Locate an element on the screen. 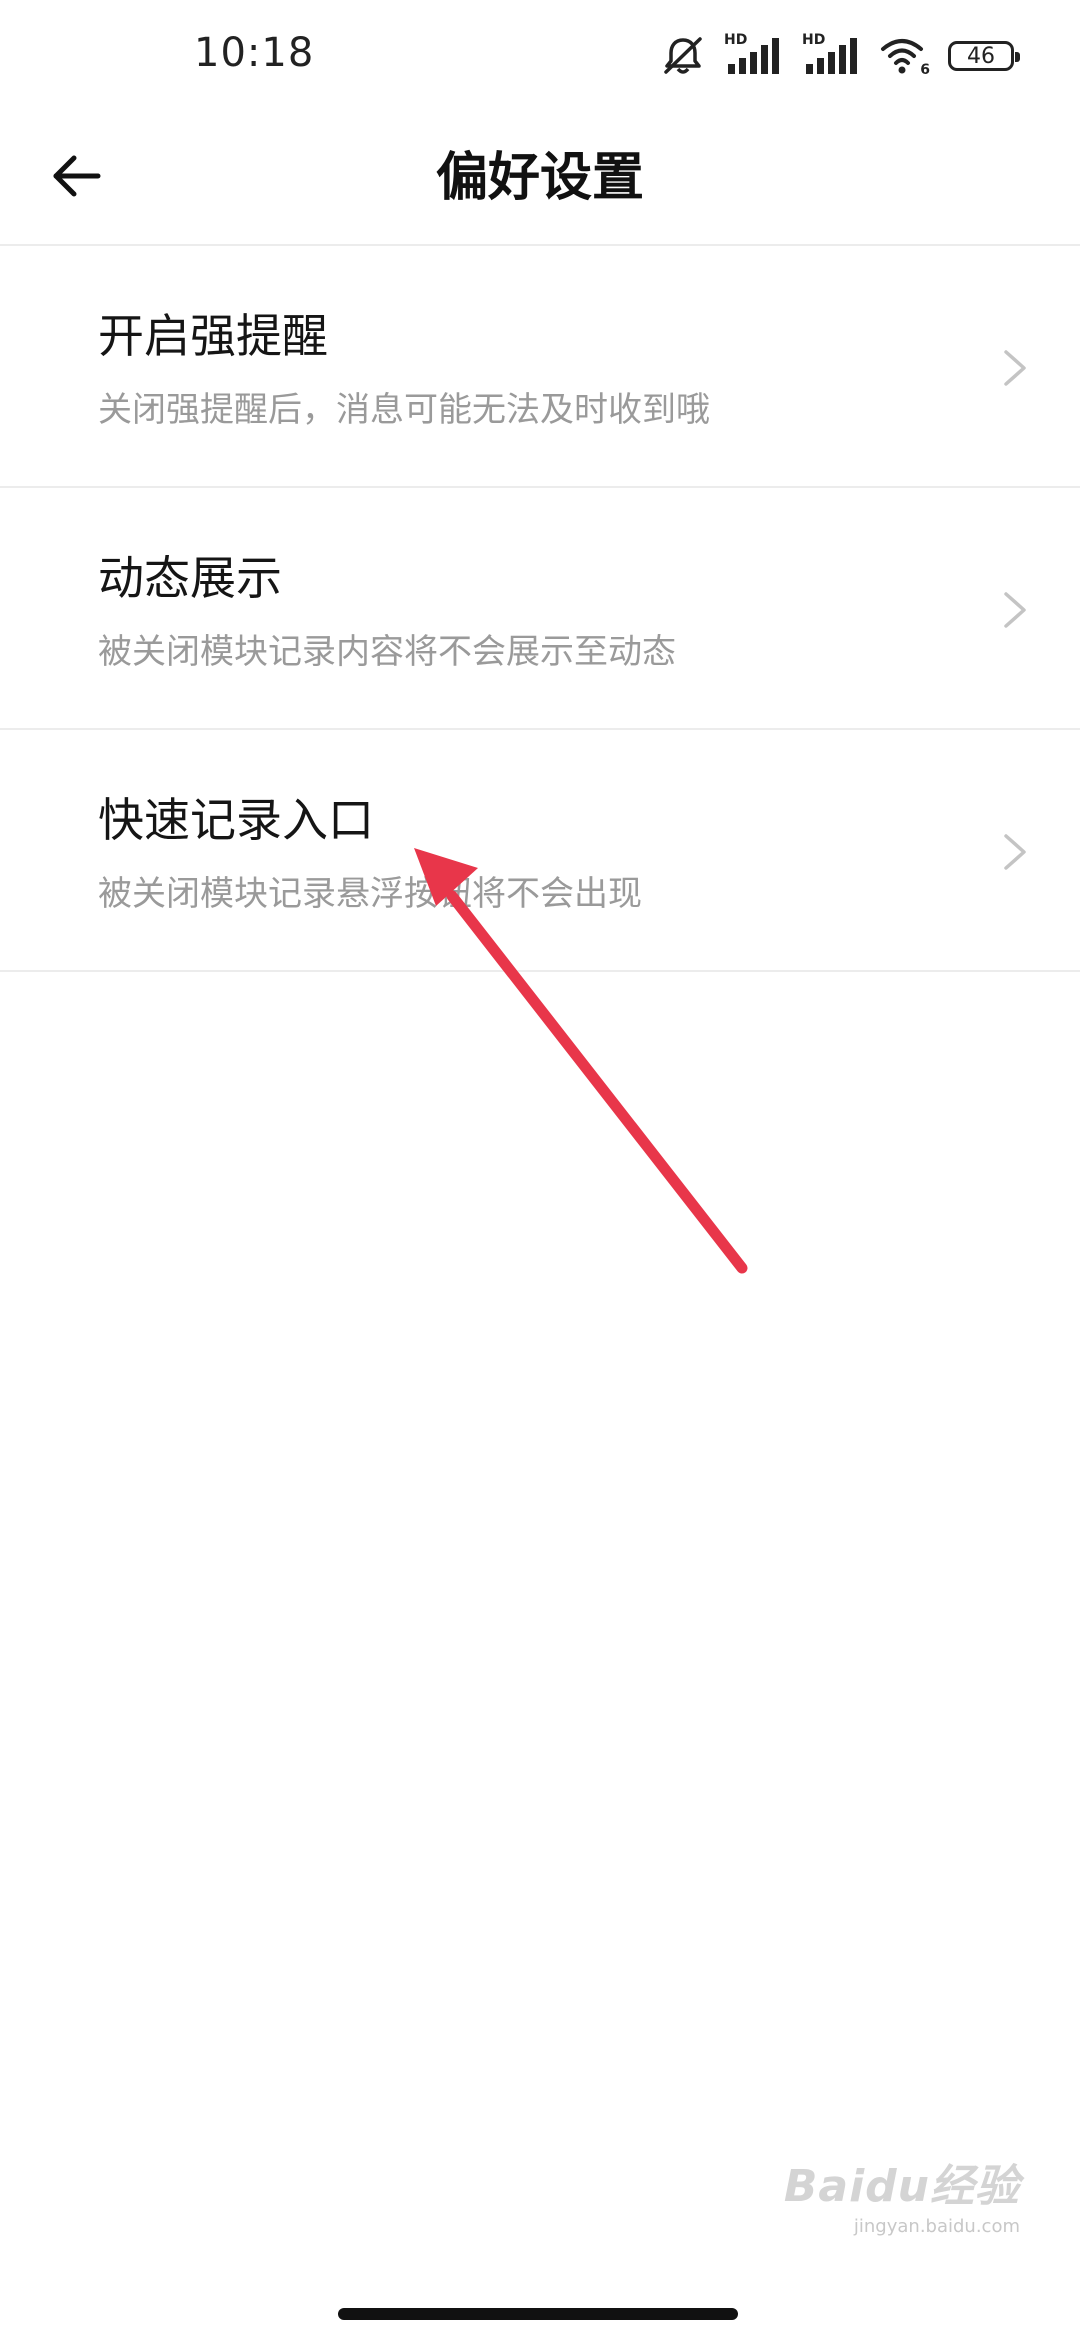 Image resolution: width=1080 pixels, height=2340 pixels. battery-level: 46 is located at coordinates (981, 56).